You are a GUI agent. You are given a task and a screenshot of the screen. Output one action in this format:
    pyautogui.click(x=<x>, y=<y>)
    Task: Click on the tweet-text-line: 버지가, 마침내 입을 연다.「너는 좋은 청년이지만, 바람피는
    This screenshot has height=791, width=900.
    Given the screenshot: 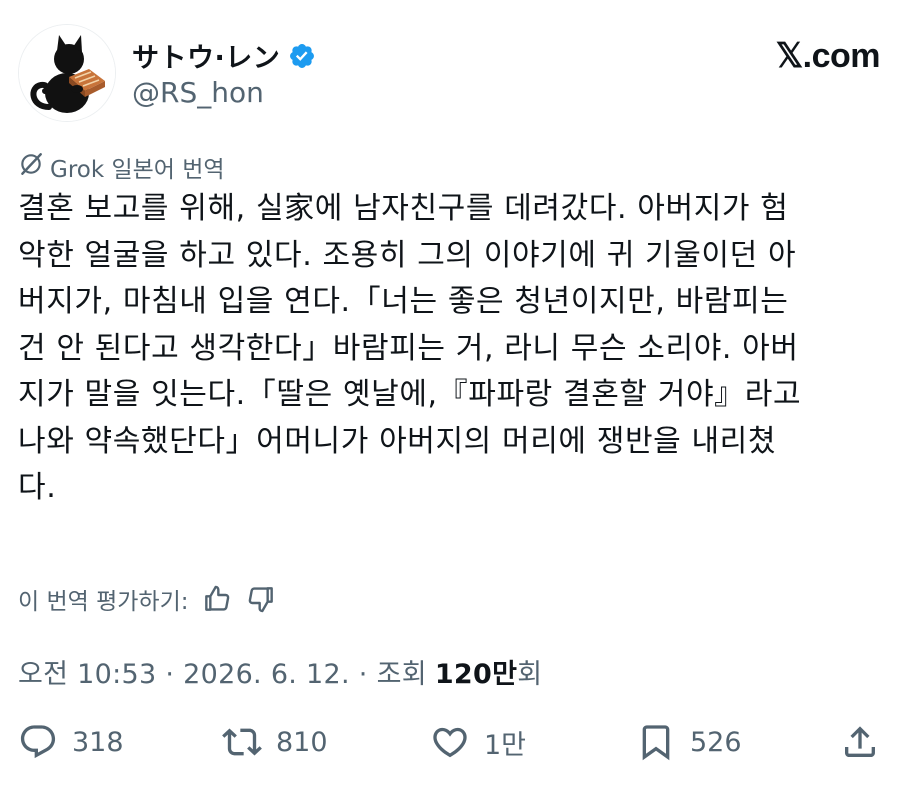 What is the action you would take?
    pyautogui.click(x=403, y=301)
    